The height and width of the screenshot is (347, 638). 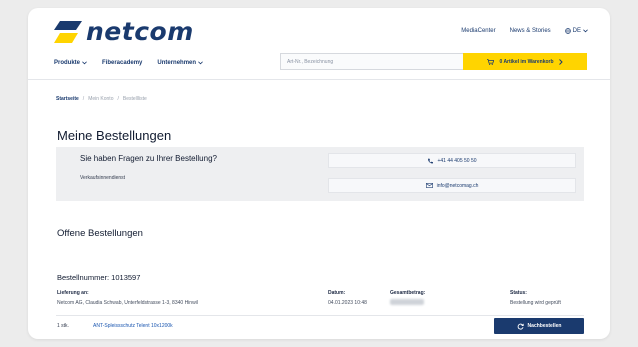 What do you see at coordinates (544, 326) in the screenshot?
I see `reorder-label: Nachbestellen` at bounding box center [544, 326].